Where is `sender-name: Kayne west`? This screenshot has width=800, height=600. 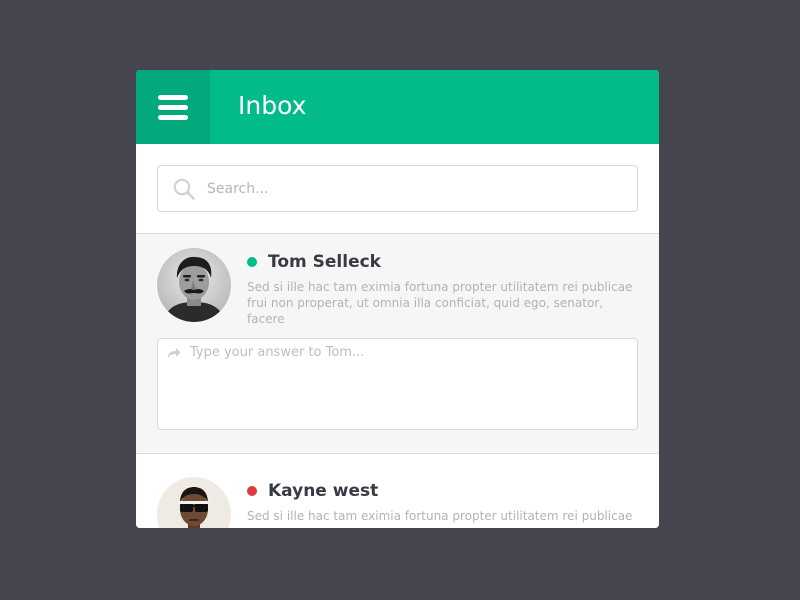 sender-name: Kayne west is located at coordinates (323, 491).